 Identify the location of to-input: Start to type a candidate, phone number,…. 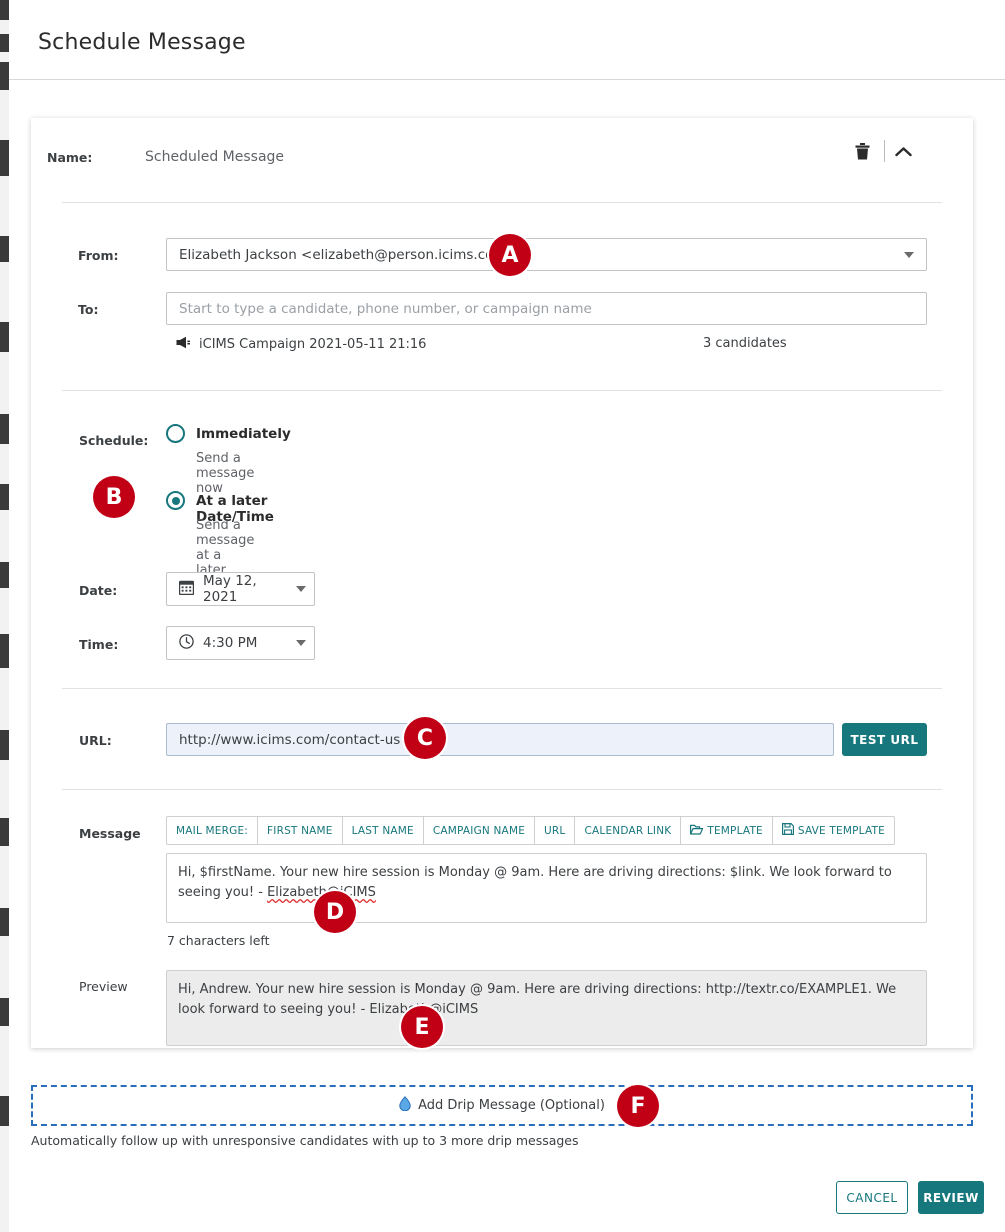
(546, 308).